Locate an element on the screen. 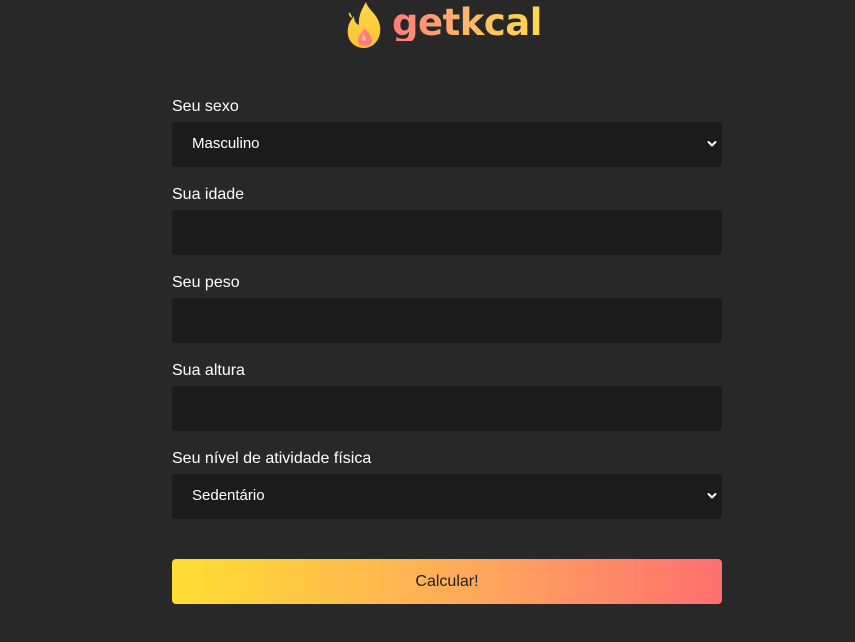  logo: getkcal is located at coordinates (442, 25).